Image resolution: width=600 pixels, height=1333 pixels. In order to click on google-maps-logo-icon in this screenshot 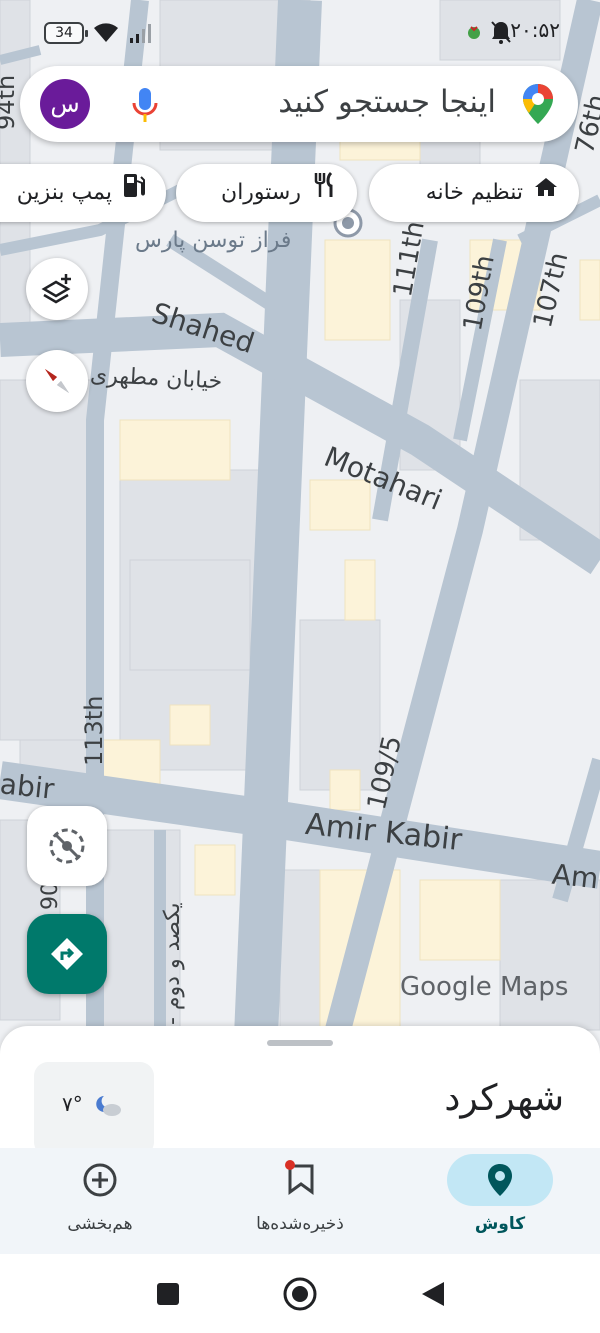, I will do `click(538, 104)`.